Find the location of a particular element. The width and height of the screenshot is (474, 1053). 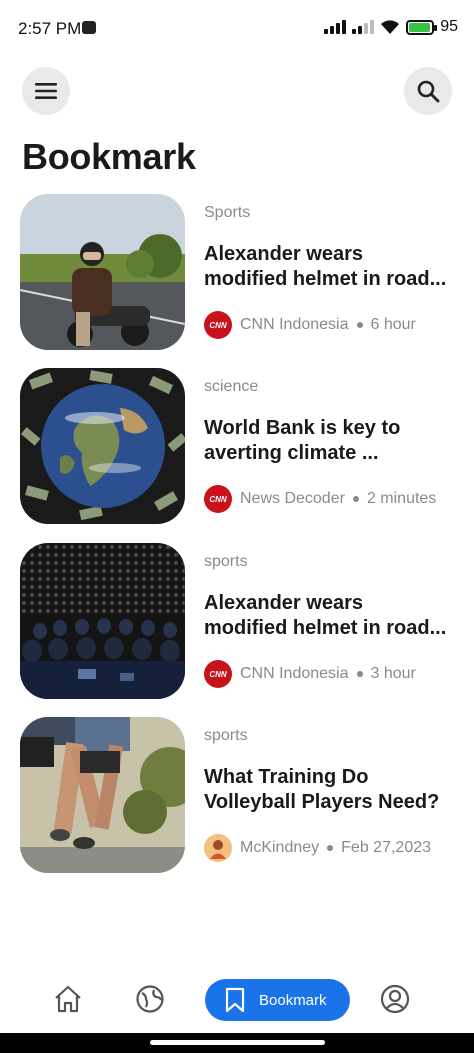

nav-bookmark-label: Bookmark is located at coordinates (293, 1000).